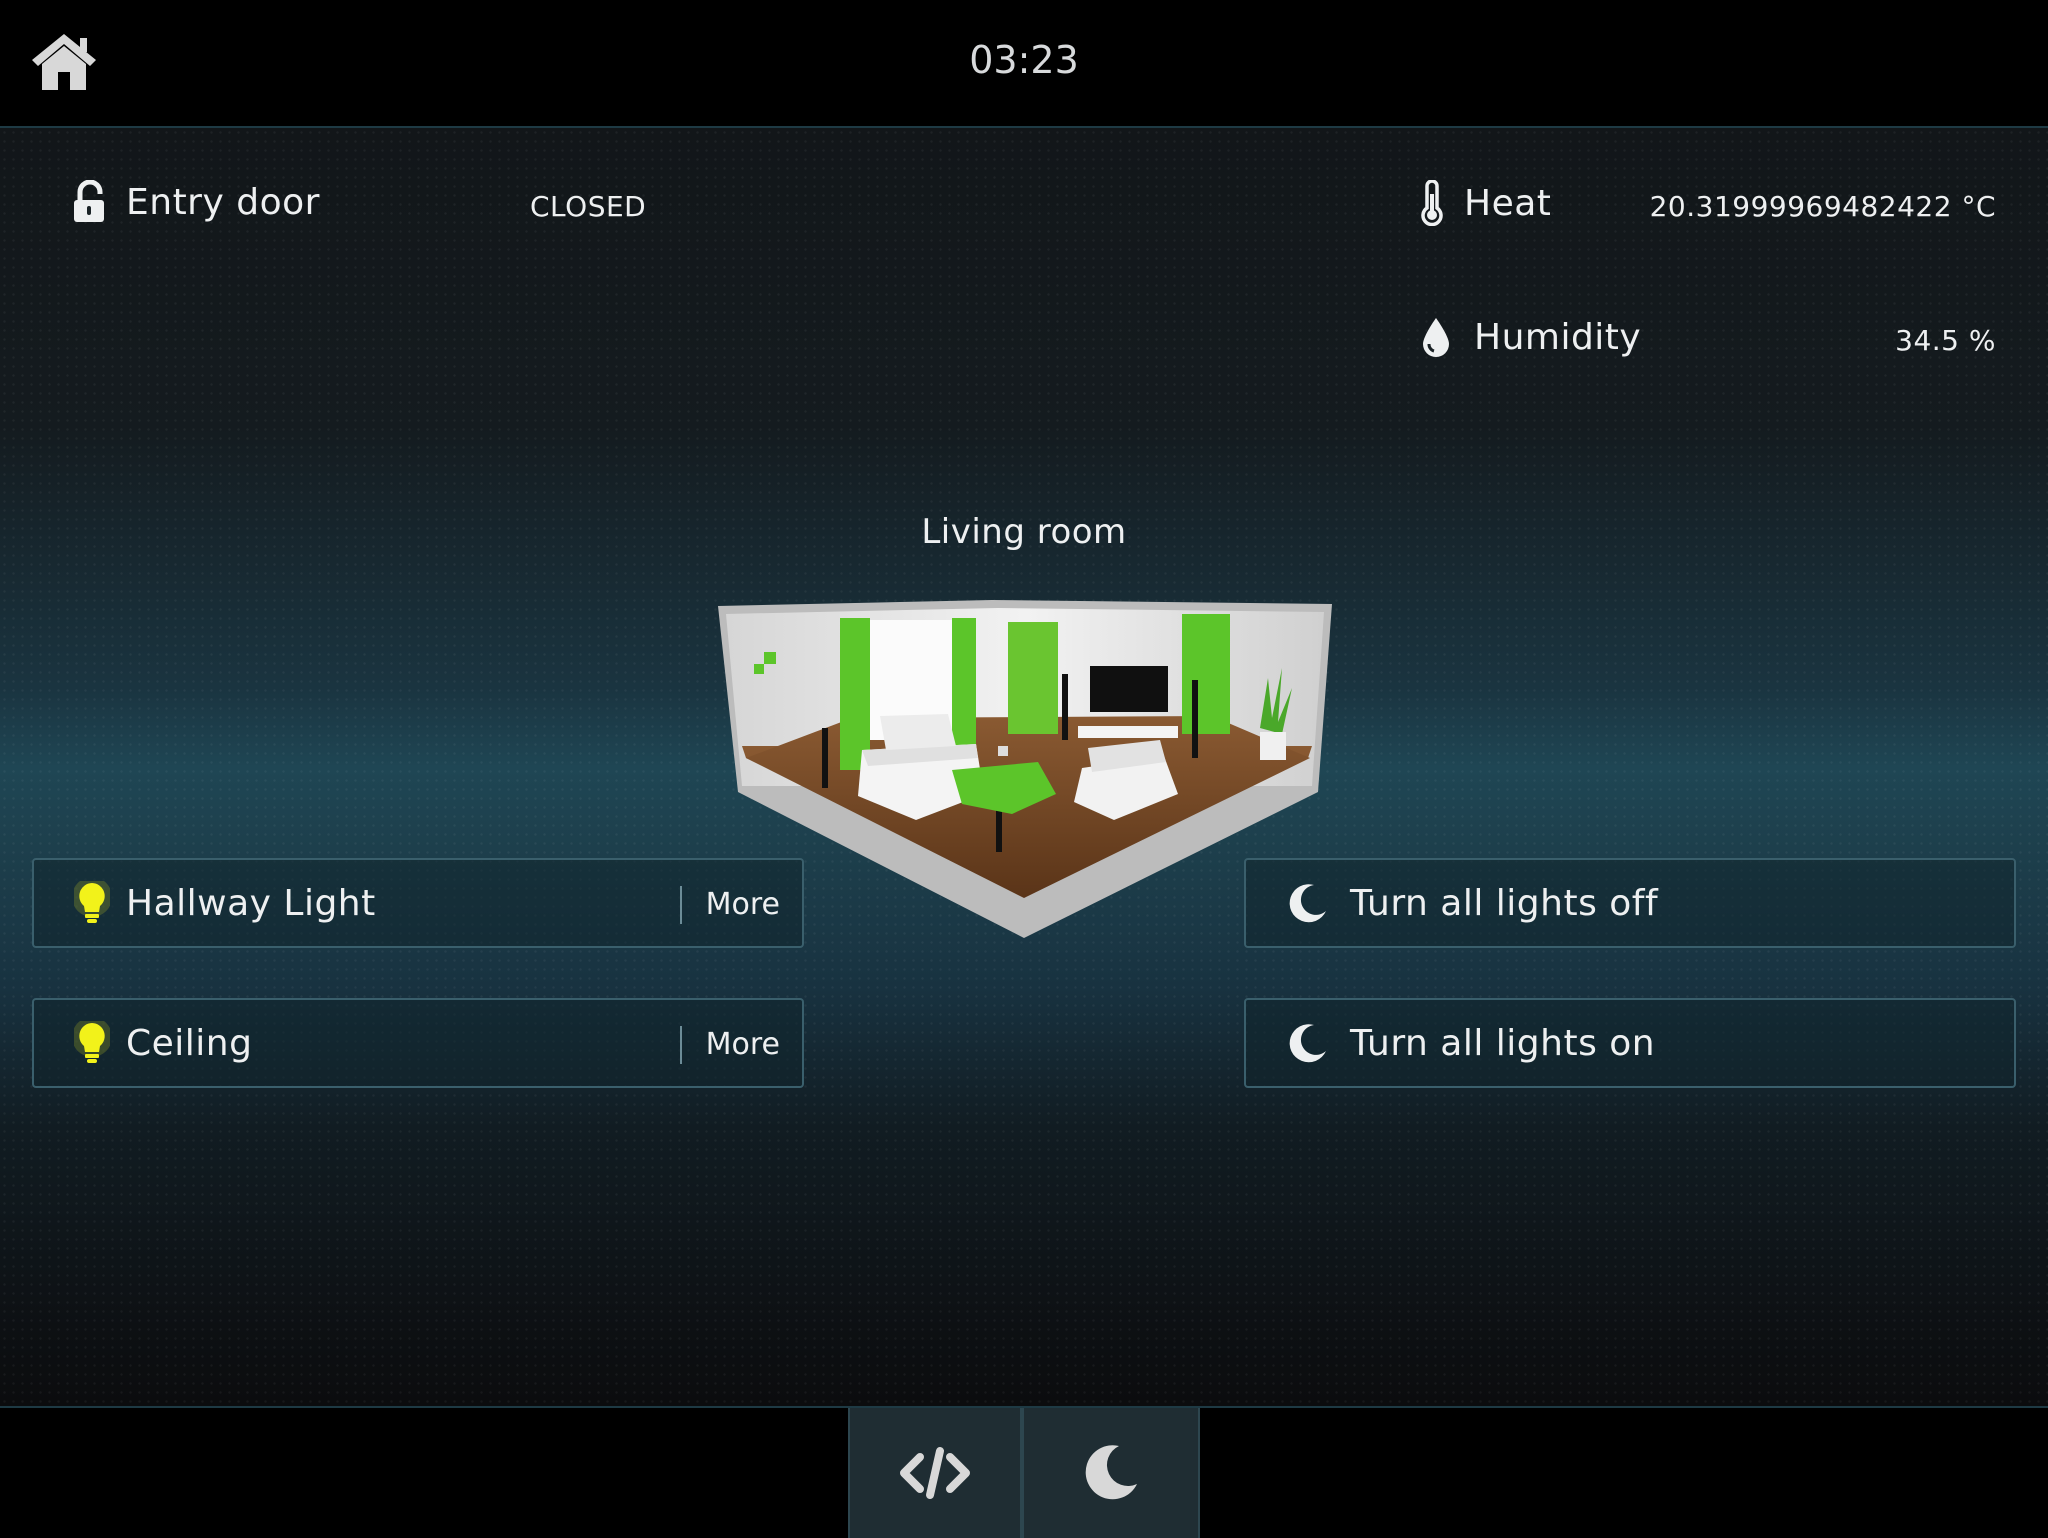 Image resolution: width=2048 pixels, height=1538 pixels. Describe the element at coordinates (1508, 203) in the screenshot. I see `heat-label: Heat` at that location.